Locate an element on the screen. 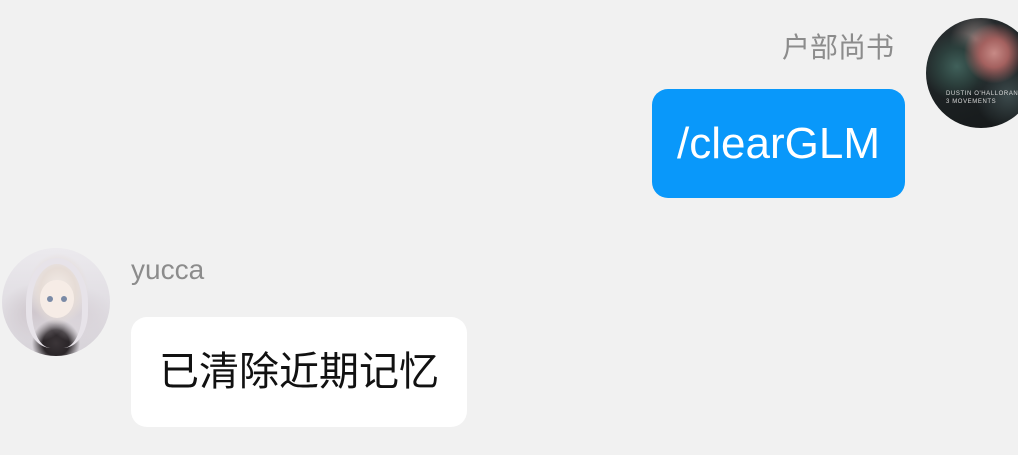 The height and width of the screenshot is (455, 1018). user-avatar: DUSTIN O'HALLORAN 3 MOVEMENTS is located at coordinates (972, 73).